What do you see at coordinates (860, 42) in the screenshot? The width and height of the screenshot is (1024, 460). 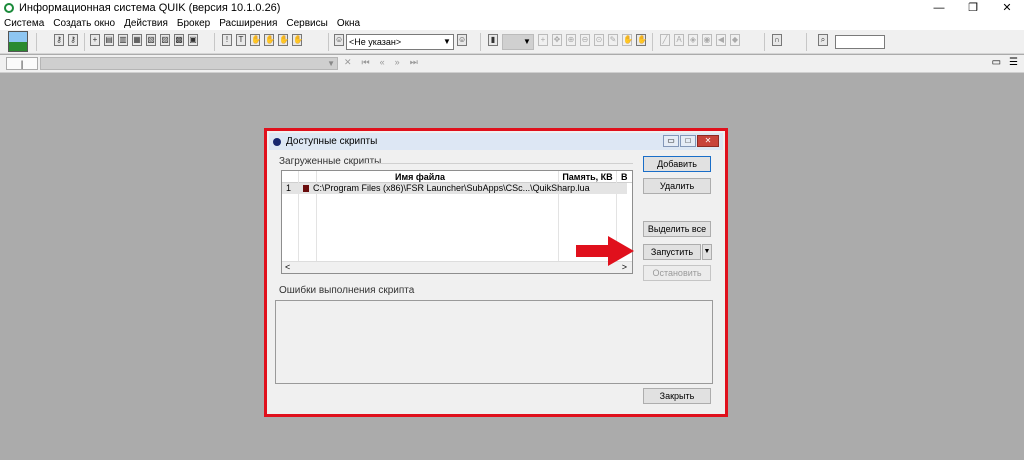 I see `search-input` at bounding box center [860, 42].